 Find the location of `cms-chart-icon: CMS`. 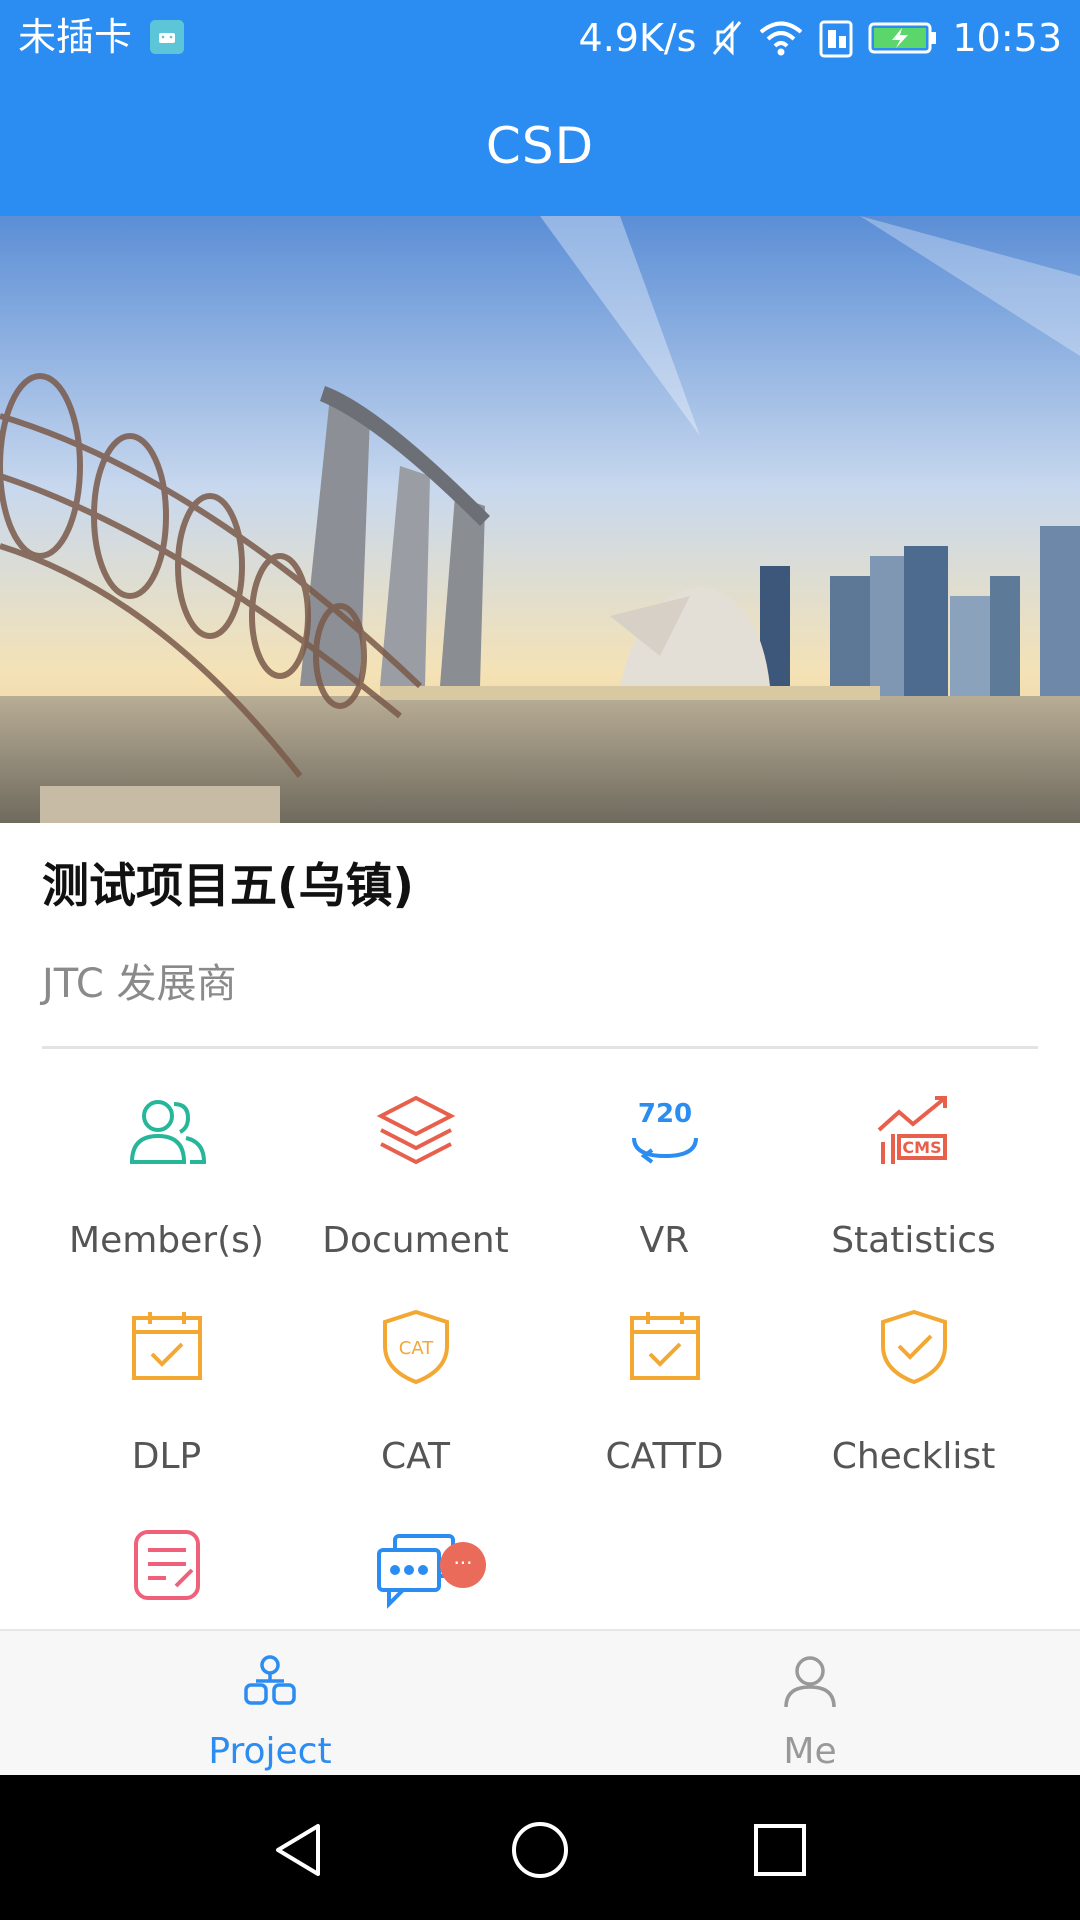

cms-chart-icon: CMS is located at coordinates (914, 1131).